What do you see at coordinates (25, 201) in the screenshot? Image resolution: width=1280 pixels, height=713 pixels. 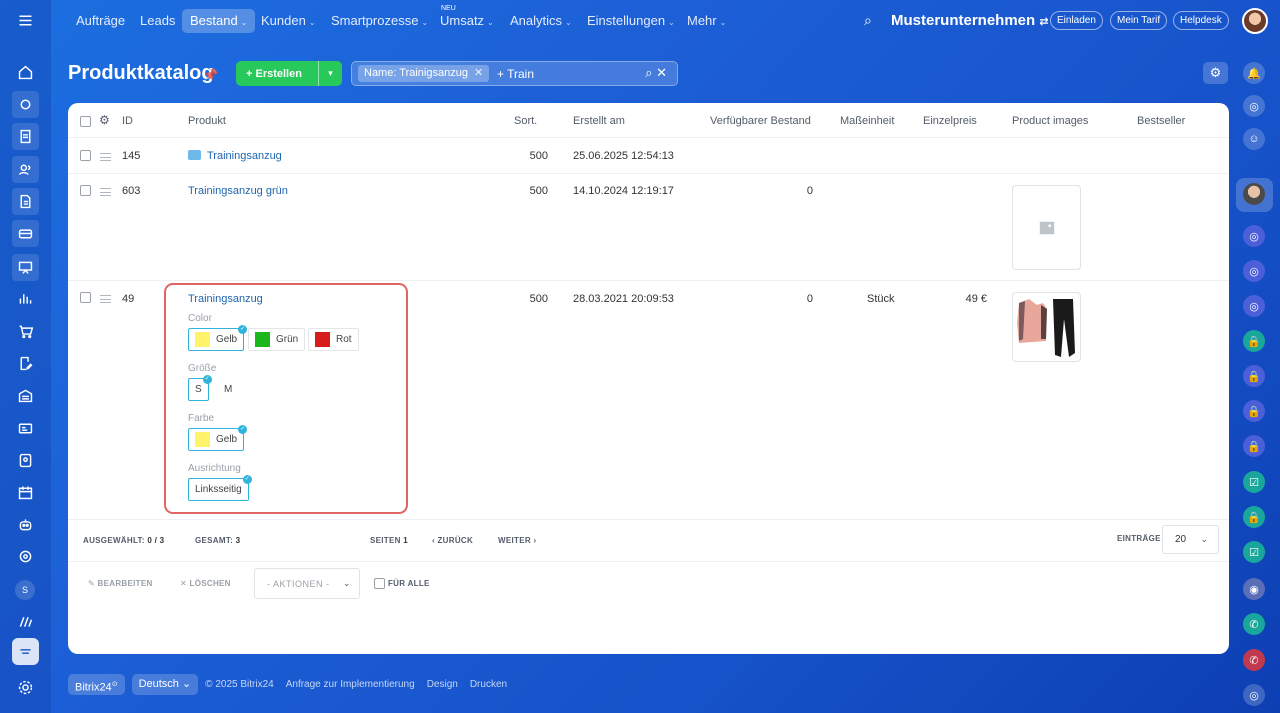 I see `invoice-icon` at bounding box center [25, 201].